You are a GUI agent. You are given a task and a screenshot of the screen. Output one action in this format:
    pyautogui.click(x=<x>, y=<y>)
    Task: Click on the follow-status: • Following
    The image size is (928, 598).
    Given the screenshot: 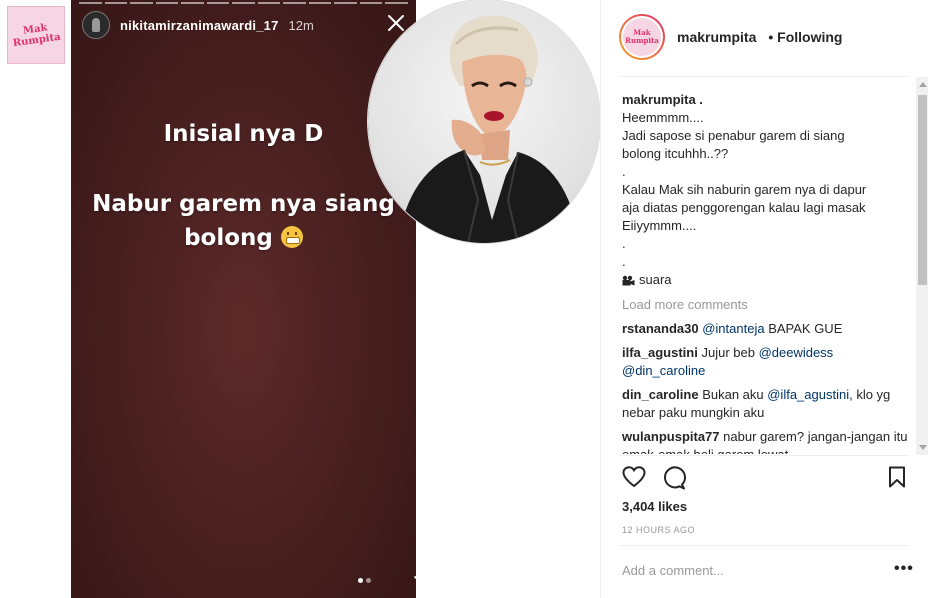 What is the action you would take?
    pyautogui.click(x=805, y=37)
    